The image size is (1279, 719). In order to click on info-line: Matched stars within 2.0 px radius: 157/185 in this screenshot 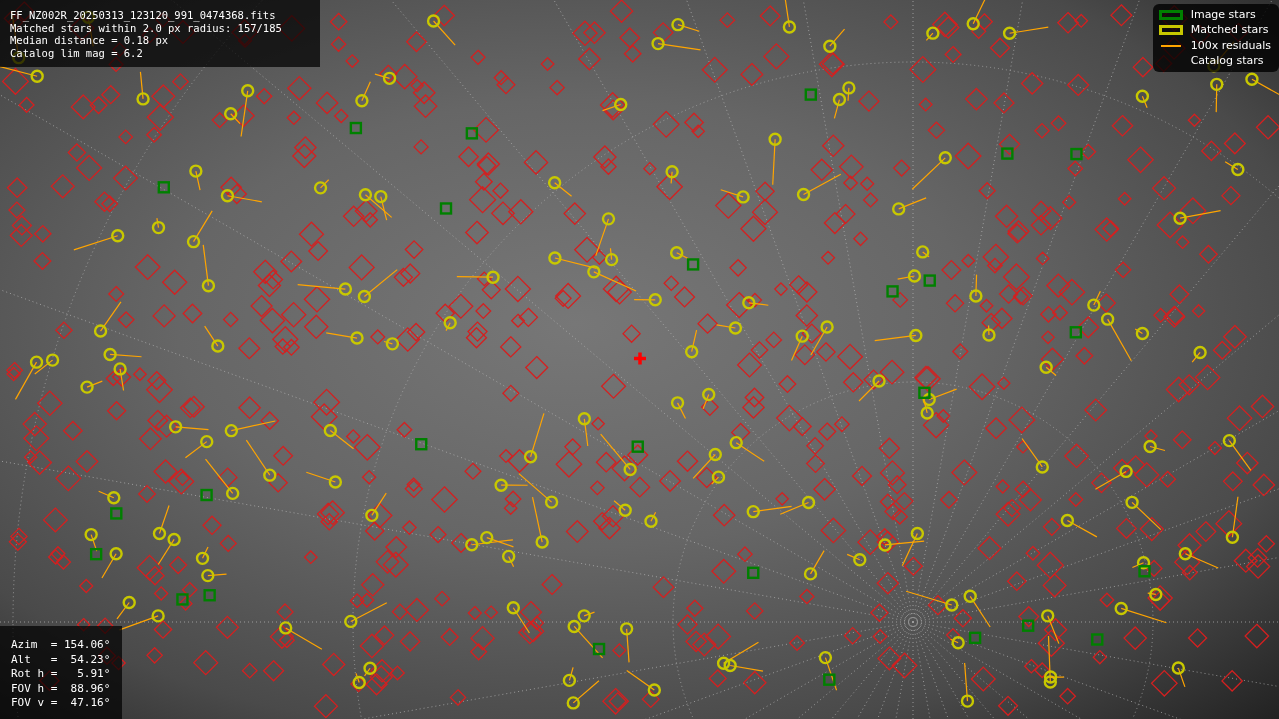, I will do `click(146, 27)`.